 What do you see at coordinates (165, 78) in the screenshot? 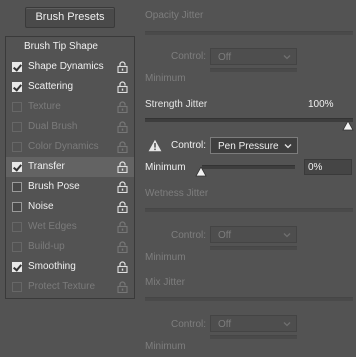
I see `opacity-minimum-label: Minimum` at bounding box center [165, 78].